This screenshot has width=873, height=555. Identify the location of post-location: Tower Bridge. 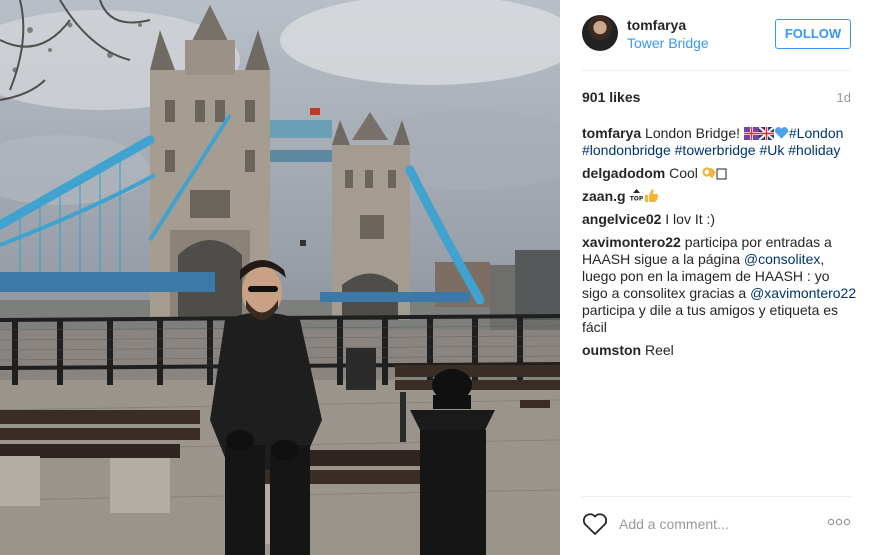
(668, 43).